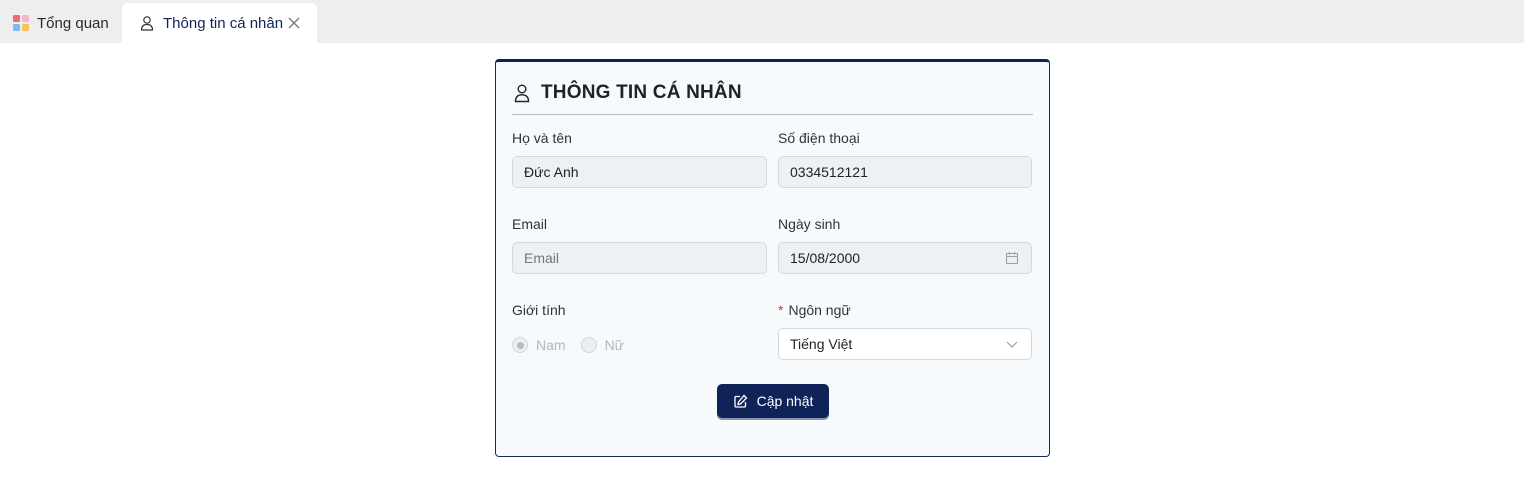 Image resolution: width=1524 pixels, height=489 pixels. Describe the element at coordinates (905, 172) in the screenshot. I see `phone-field: 0334512121` at that location.